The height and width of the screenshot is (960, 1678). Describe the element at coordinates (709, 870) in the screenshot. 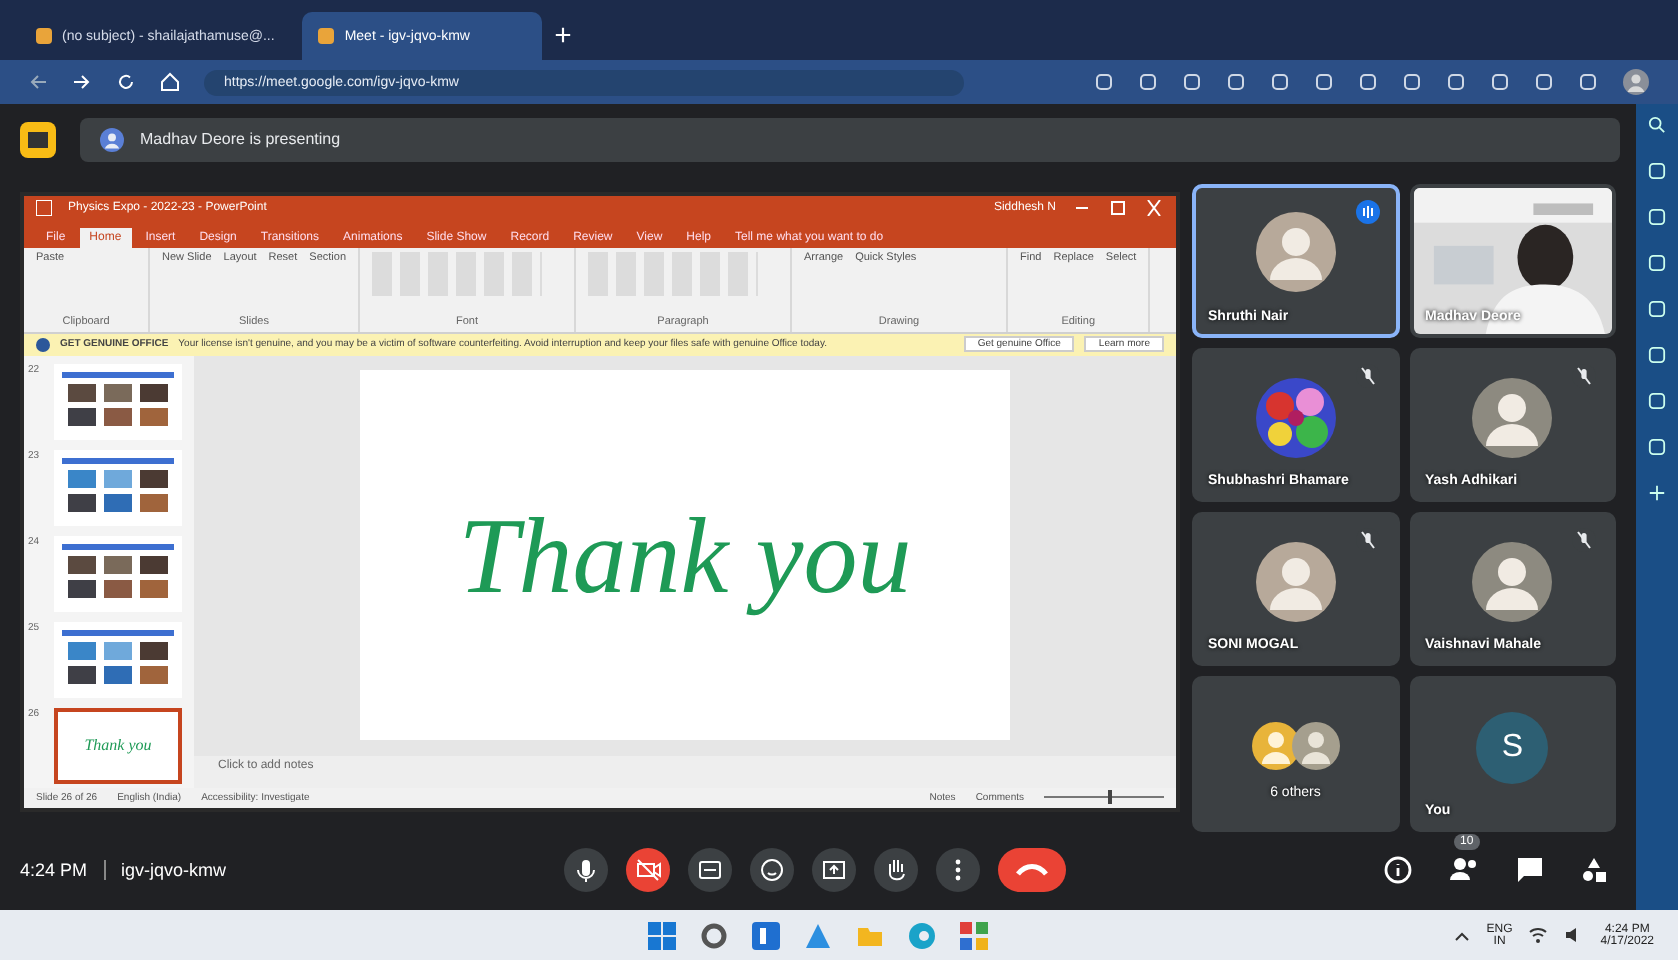

I see `captions-icon` at that location.